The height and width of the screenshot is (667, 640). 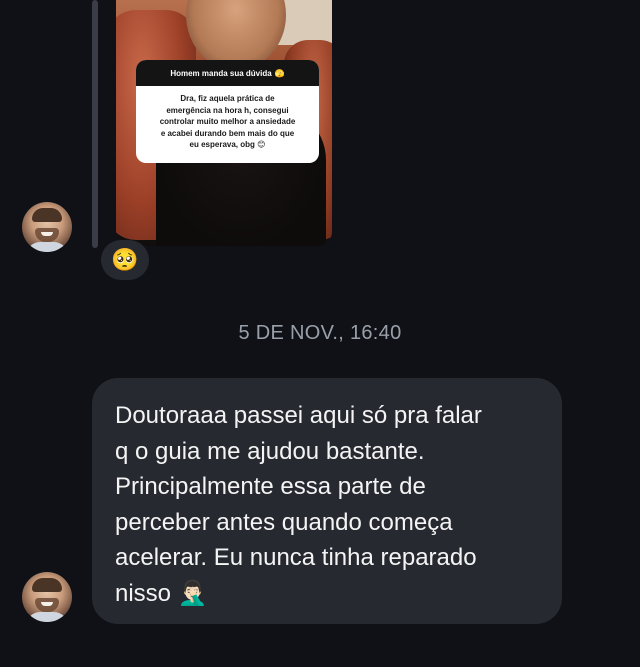 What do you see at coordinates (270, 451) in the screenshot?
I see `message-line: q o guia me ajudou bastante.` at bounding box center [270, 451].